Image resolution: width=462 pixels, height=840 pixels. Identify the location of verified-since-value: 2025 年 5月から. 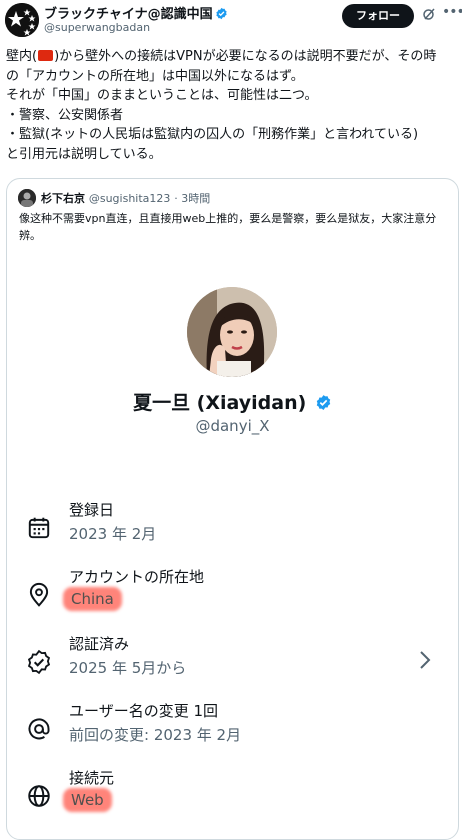
(128, 668).